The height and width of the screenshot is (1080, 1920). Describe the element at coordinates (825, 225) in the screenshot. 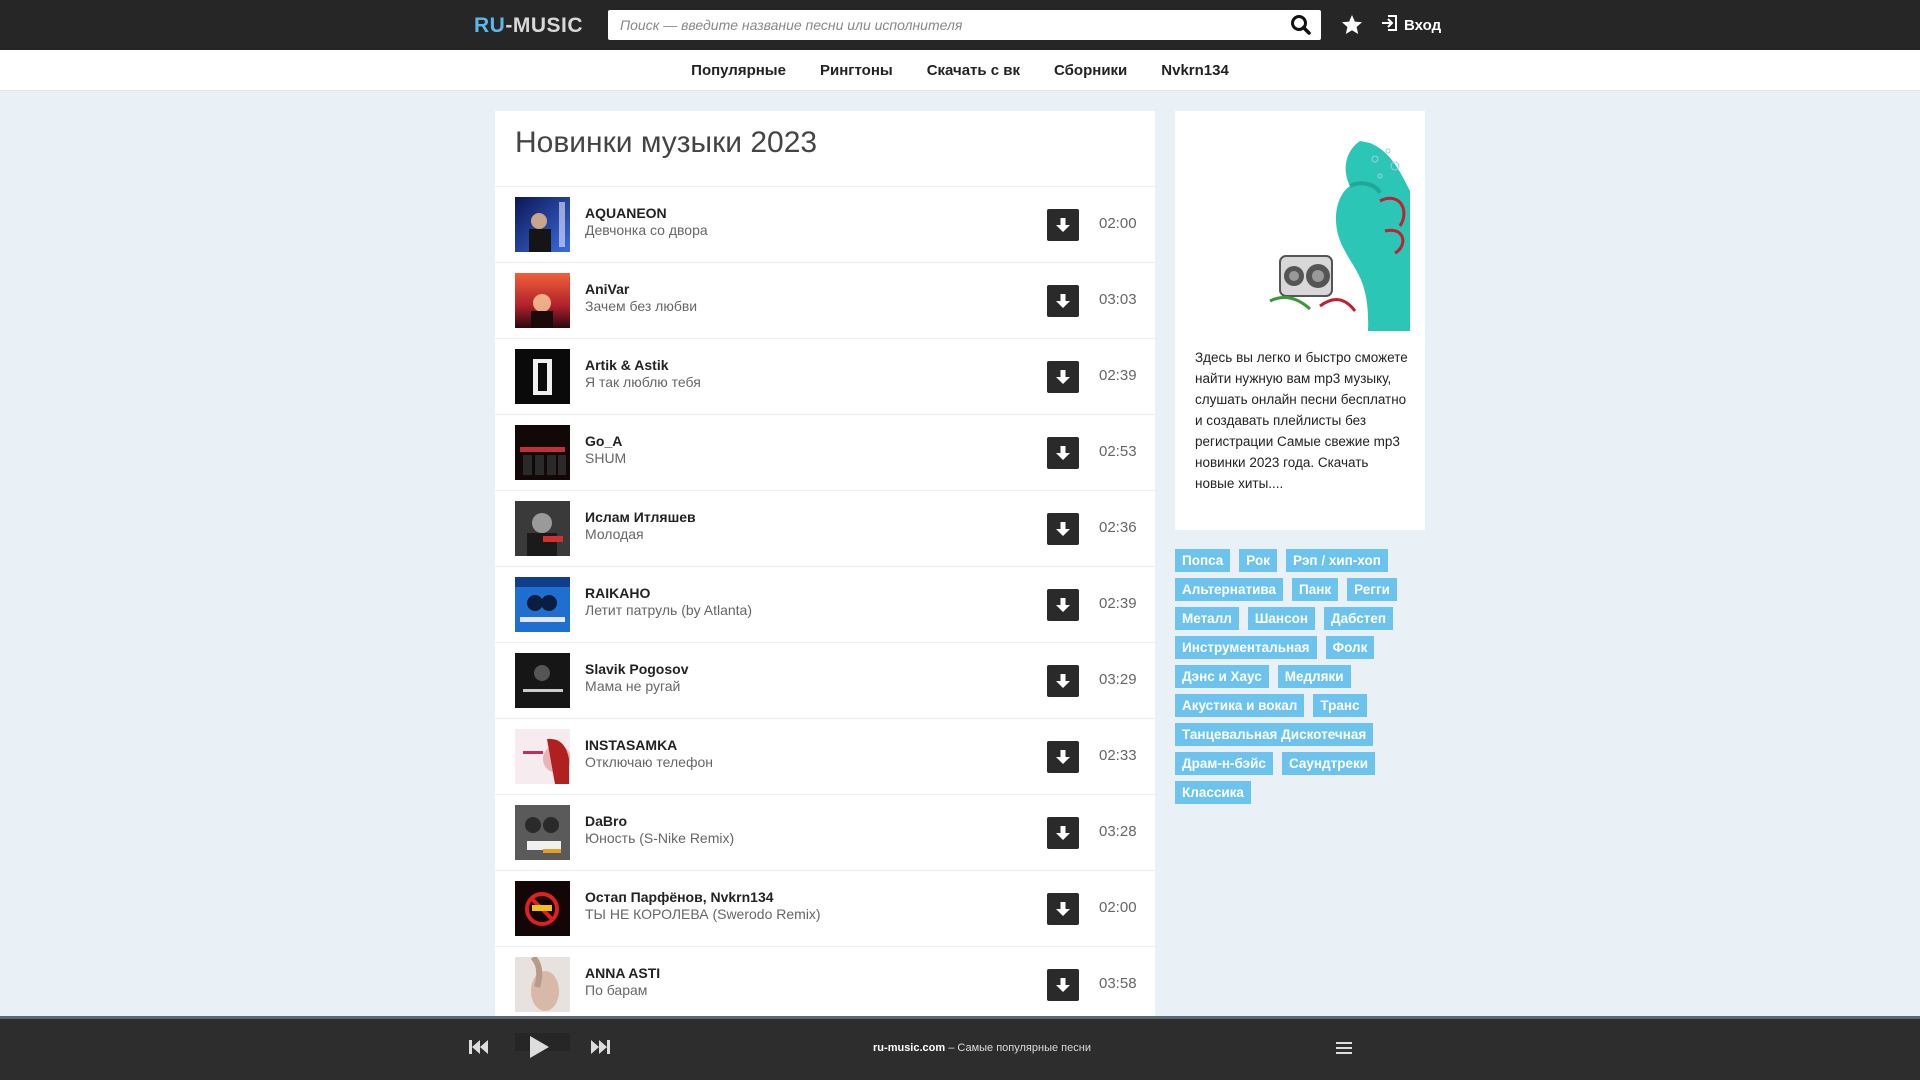

I see `track-row: AQUANEON Девчонка со двора 02:00` at that location.